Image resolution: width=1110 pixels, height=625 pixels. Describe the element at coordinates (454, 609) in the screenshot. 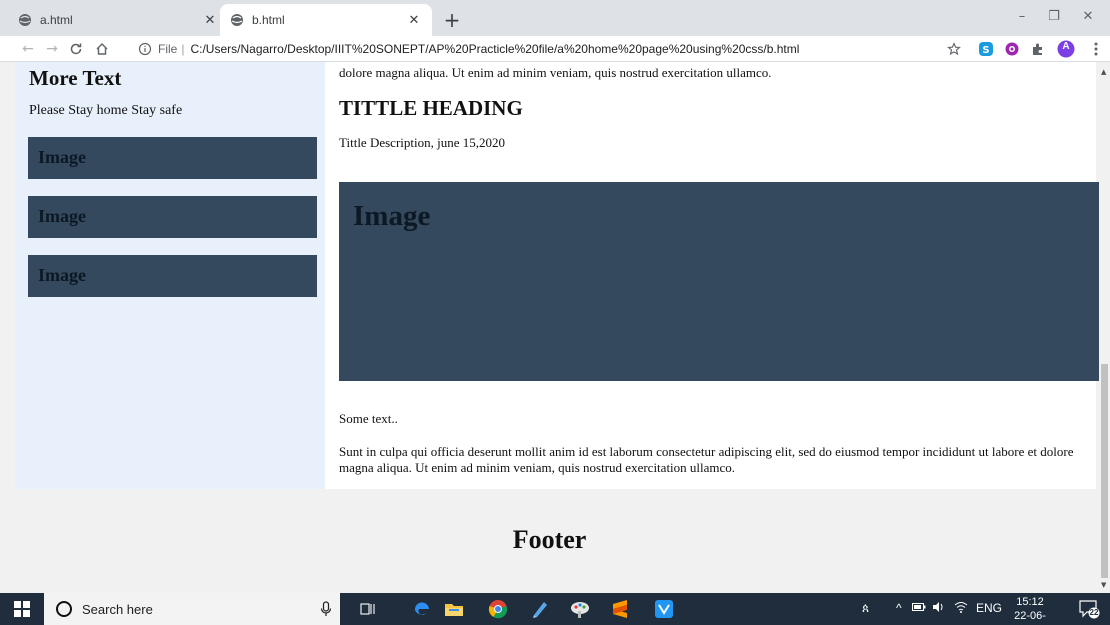

I see `file-explorer-icon` at that location.